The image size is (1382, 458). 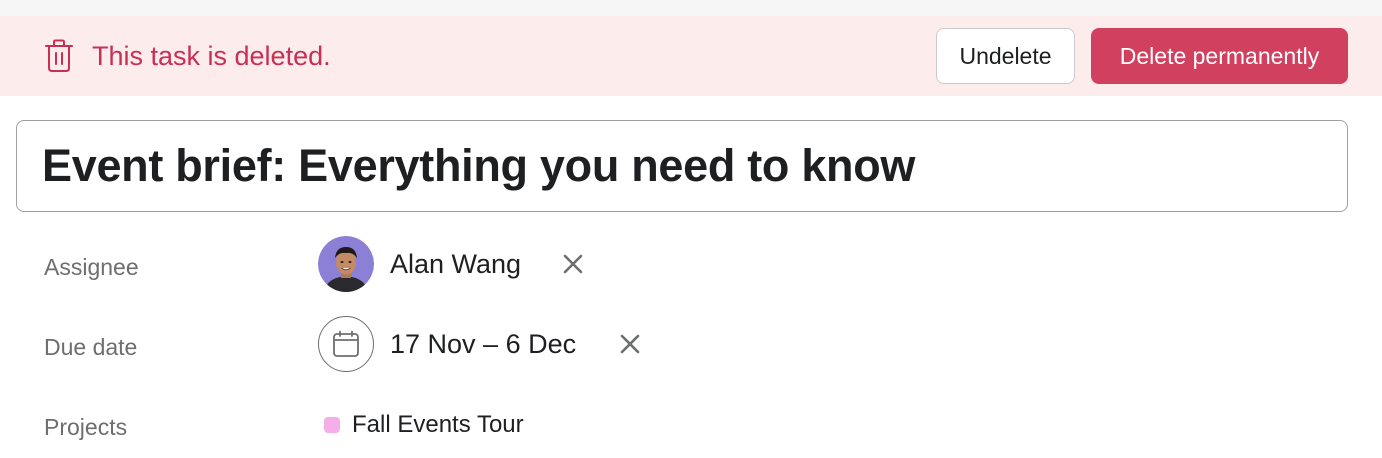 I want to click on top-strip, so click(x=691, y=8).